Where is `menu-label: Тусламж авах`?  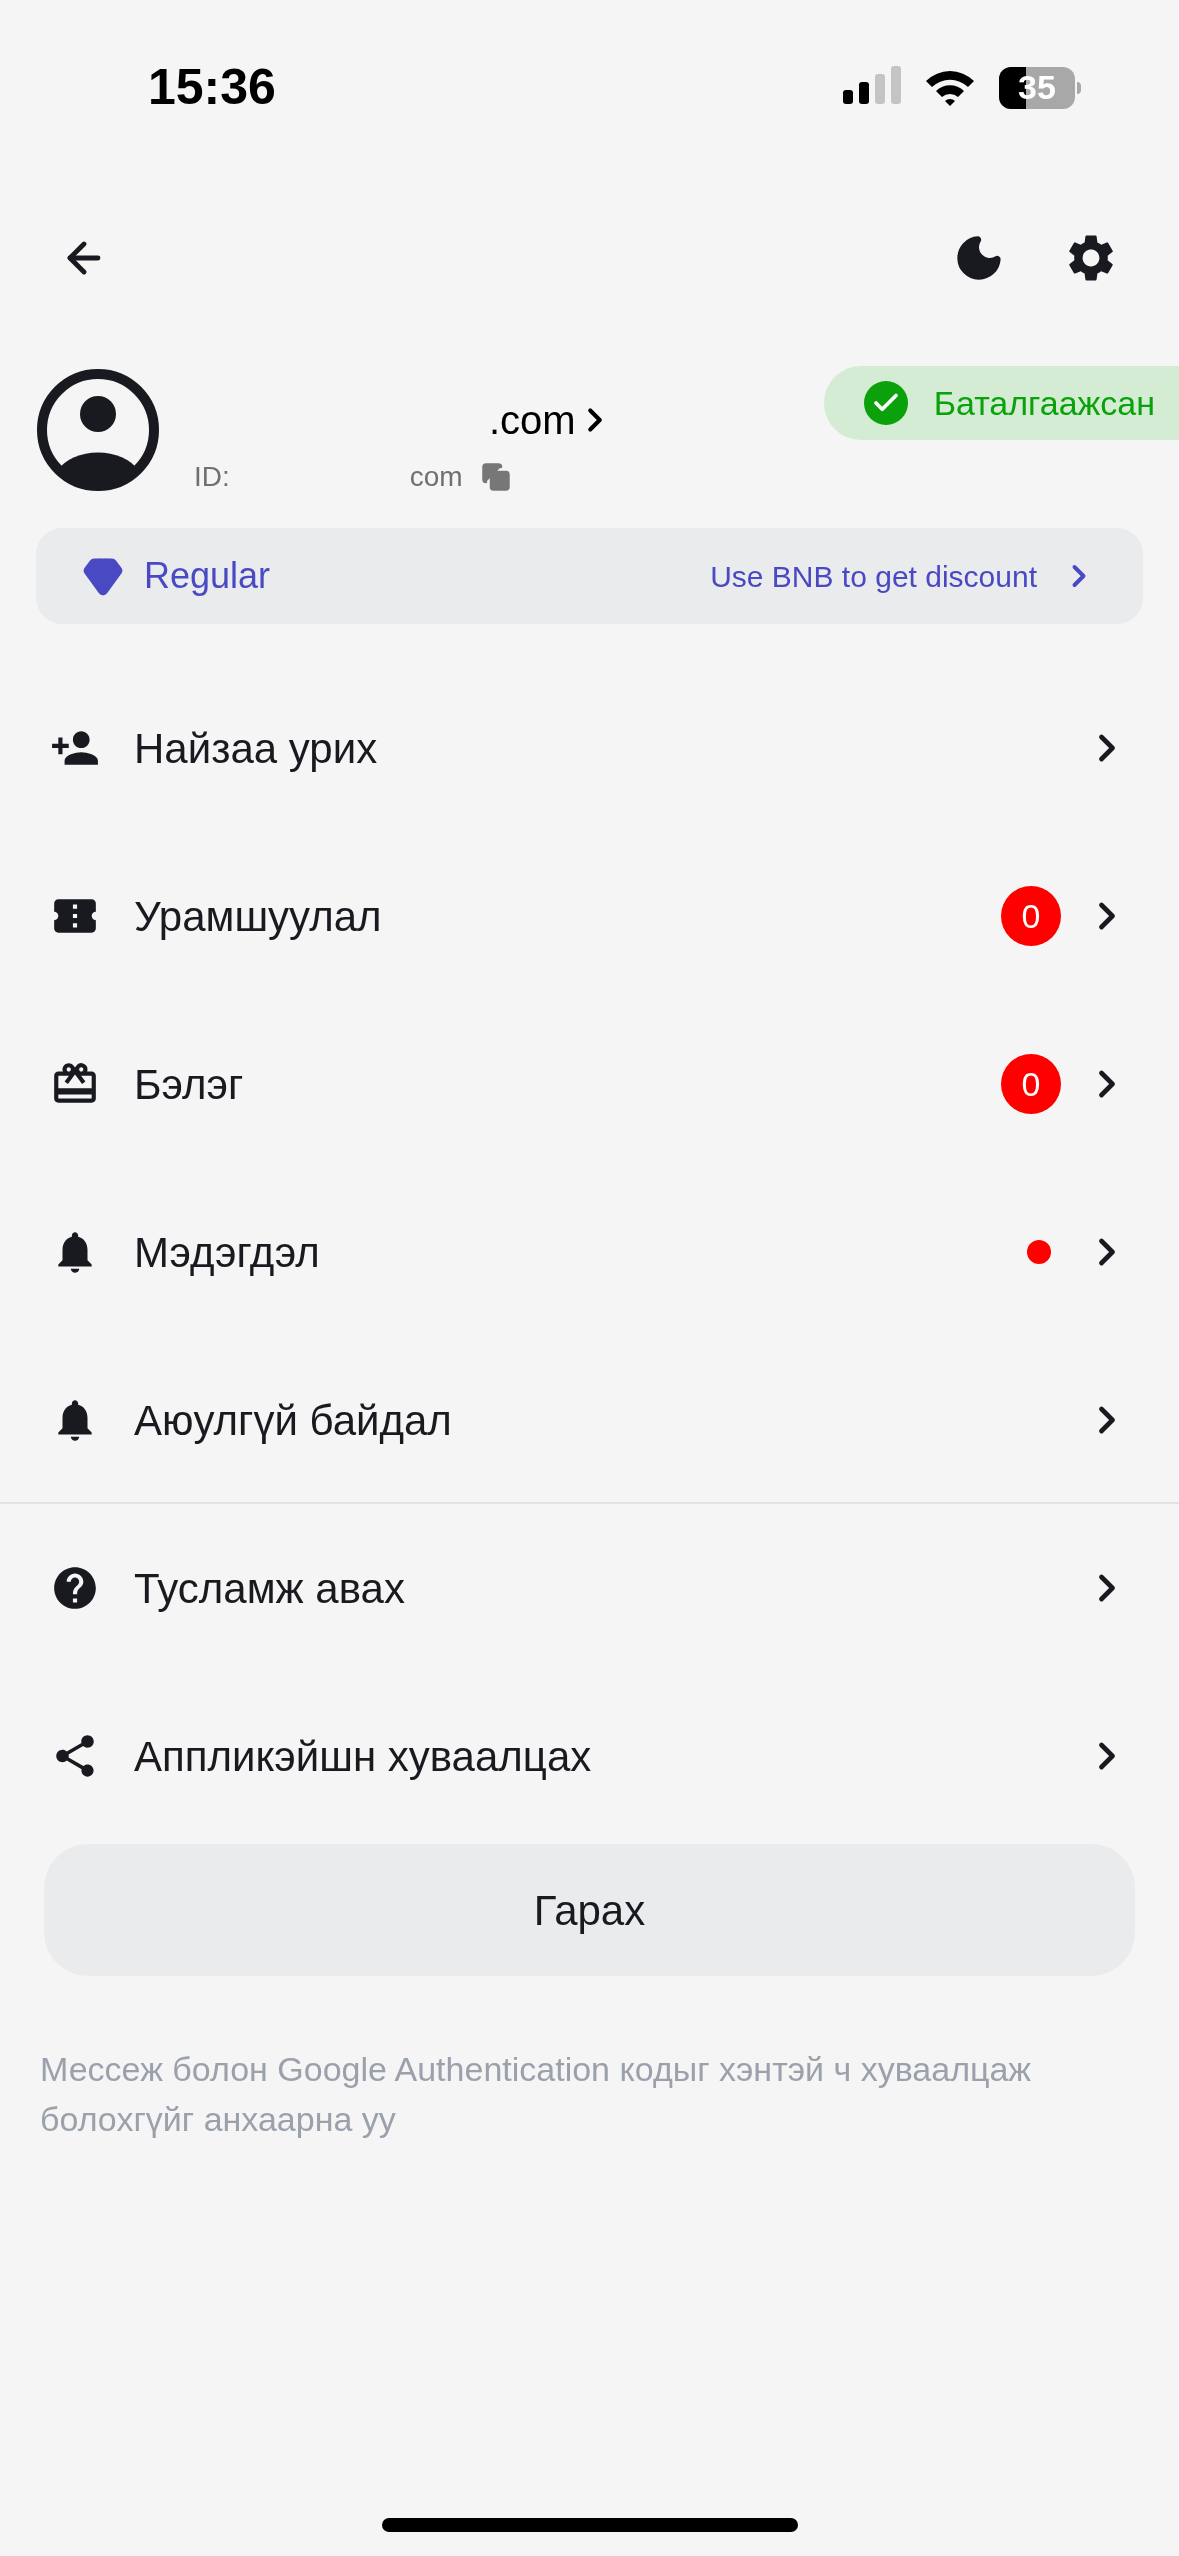 menu-label: Тусламж авах is located at coordinates (269, 1588).